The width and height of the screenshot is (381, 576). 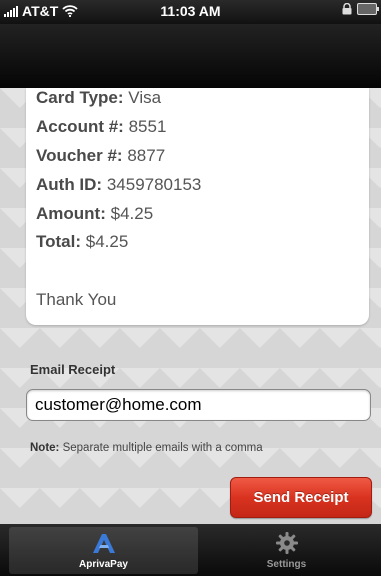 What do you see at coordinates (73, 369) in the screenshot?
I see `email-receipt-label: Email Receipt` at bounding box center [73, 369].